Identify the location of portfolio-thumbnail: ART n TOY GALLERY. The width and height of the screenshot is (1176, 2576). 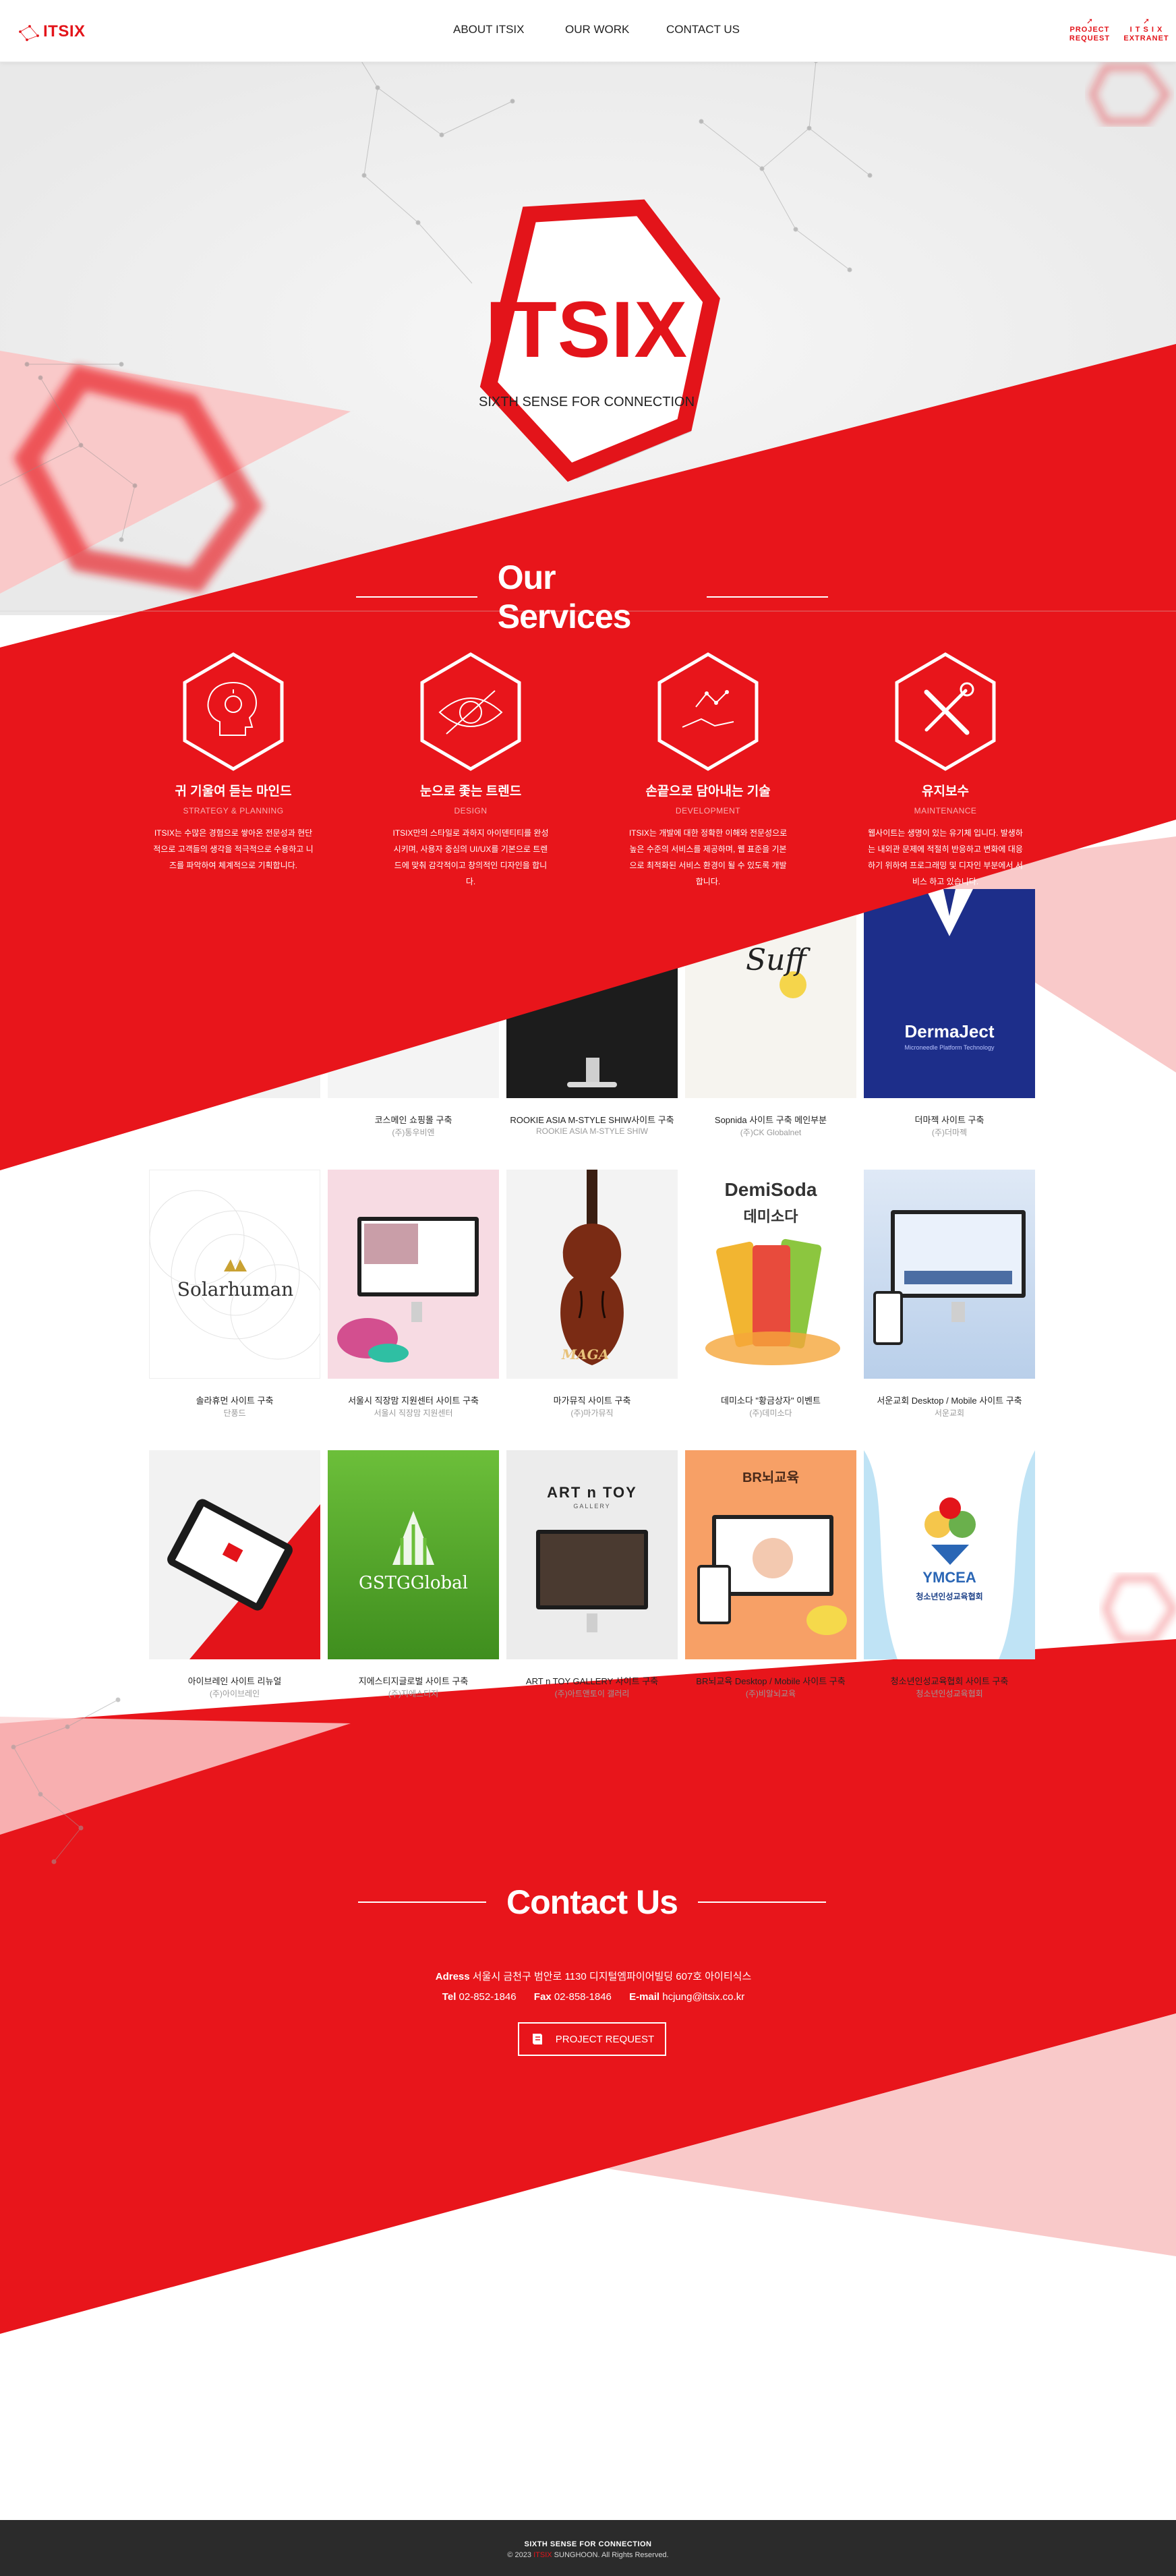
(592, 1554).